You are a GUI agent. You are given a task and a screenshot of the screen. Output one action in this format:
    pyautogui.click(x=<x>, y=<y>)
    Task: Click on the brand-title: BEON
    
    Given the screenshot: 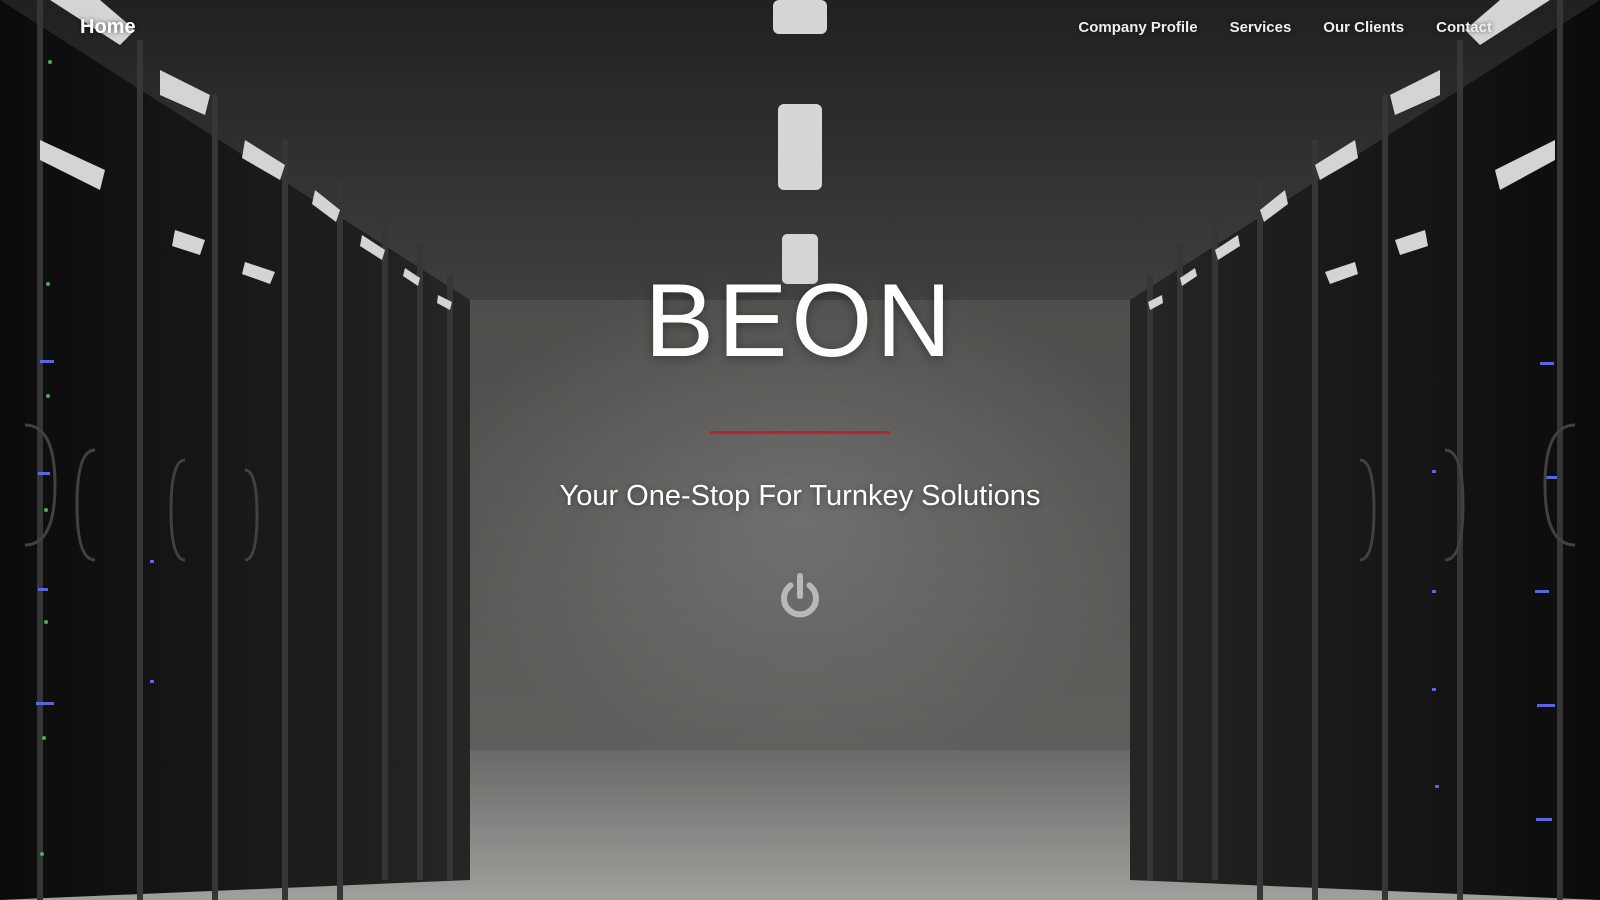 What is the action you would take?
    pyautogui.click(x=800, y=321)
    